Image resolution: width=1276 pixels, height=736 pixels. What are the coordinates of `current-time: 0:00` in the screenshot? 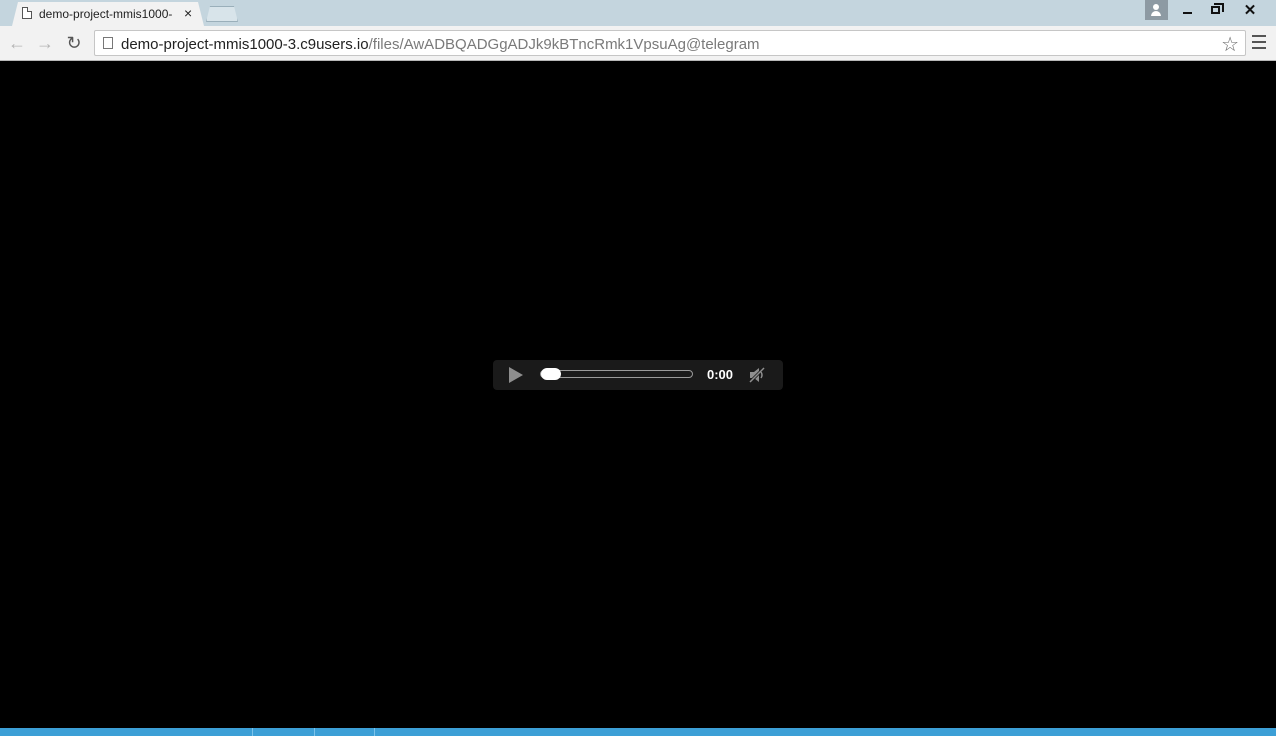 It's located at (720, 374).